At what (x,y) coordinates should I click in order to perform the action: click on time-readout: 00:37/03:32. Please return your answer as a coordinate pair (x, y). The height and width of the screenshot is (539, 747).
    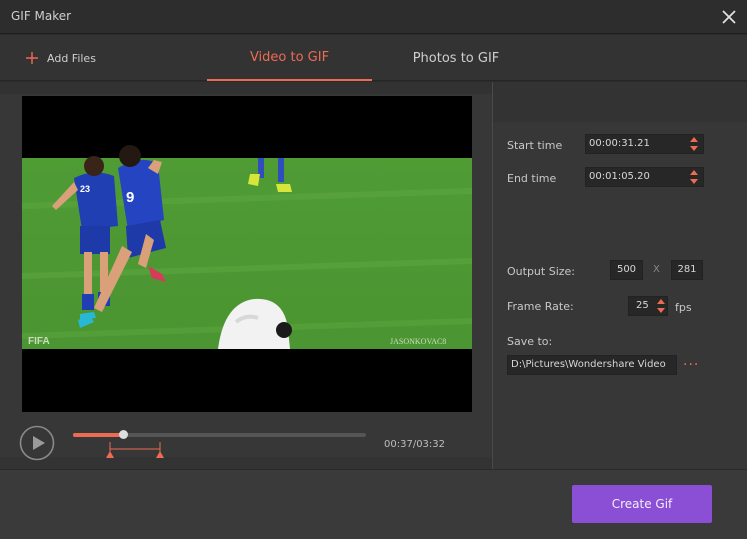
    Looking at the image, I should click on (415, 444).